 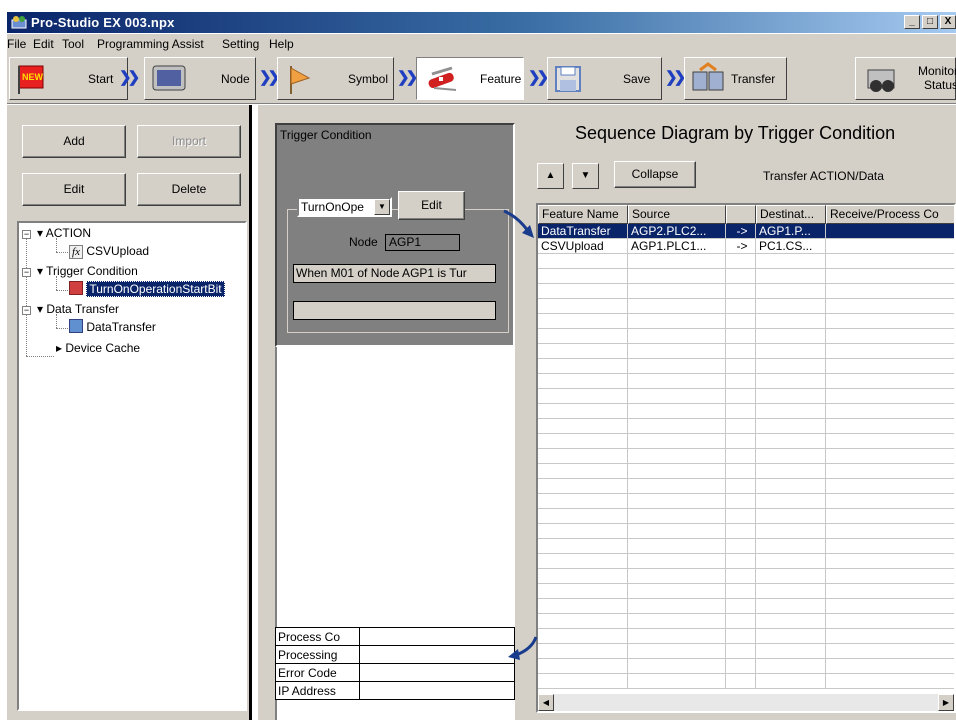 What do you see at coordinates (16, 44) in the screenshot?
I see `menu-file: File` at bounding box center [16, 44].